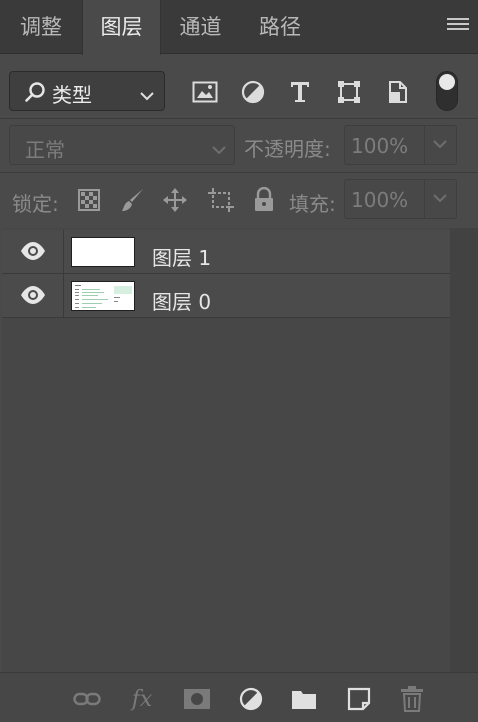  I want to click on tab-channels: 通道, so click(200, 27).